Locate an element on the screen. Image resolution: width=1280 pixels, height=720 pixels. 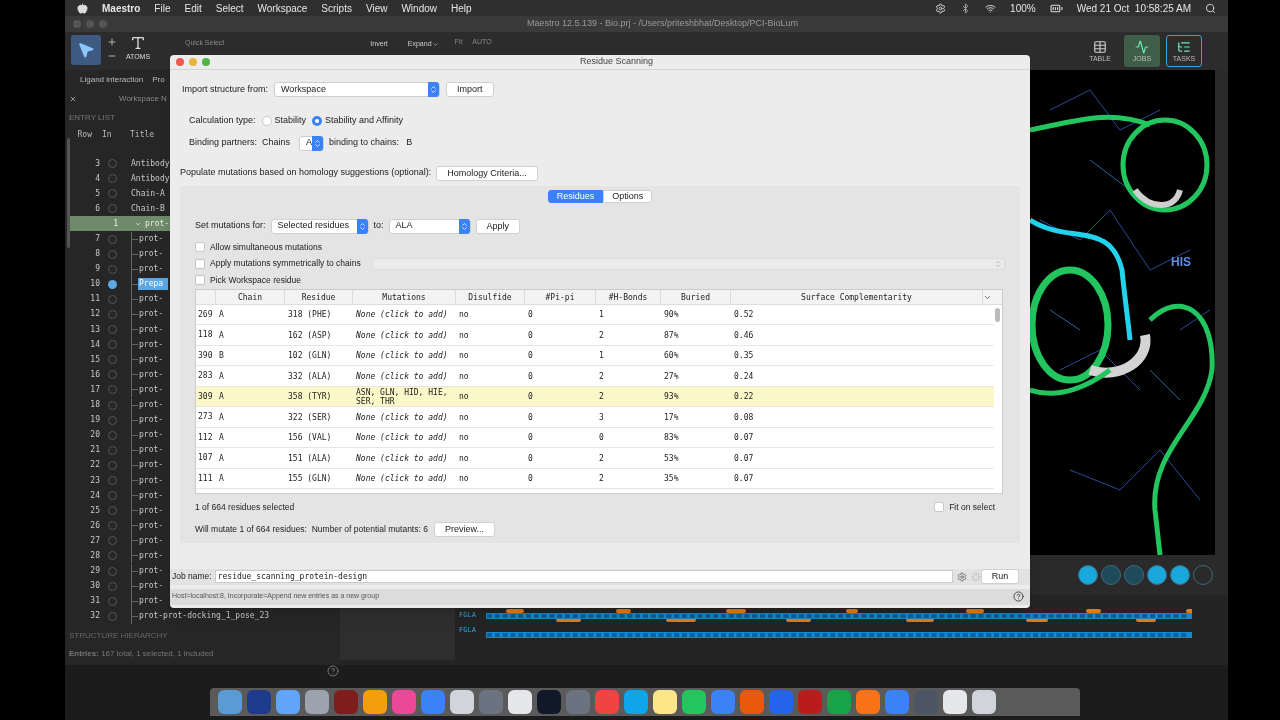
tab: Residues is located at coordinates (575, 196).